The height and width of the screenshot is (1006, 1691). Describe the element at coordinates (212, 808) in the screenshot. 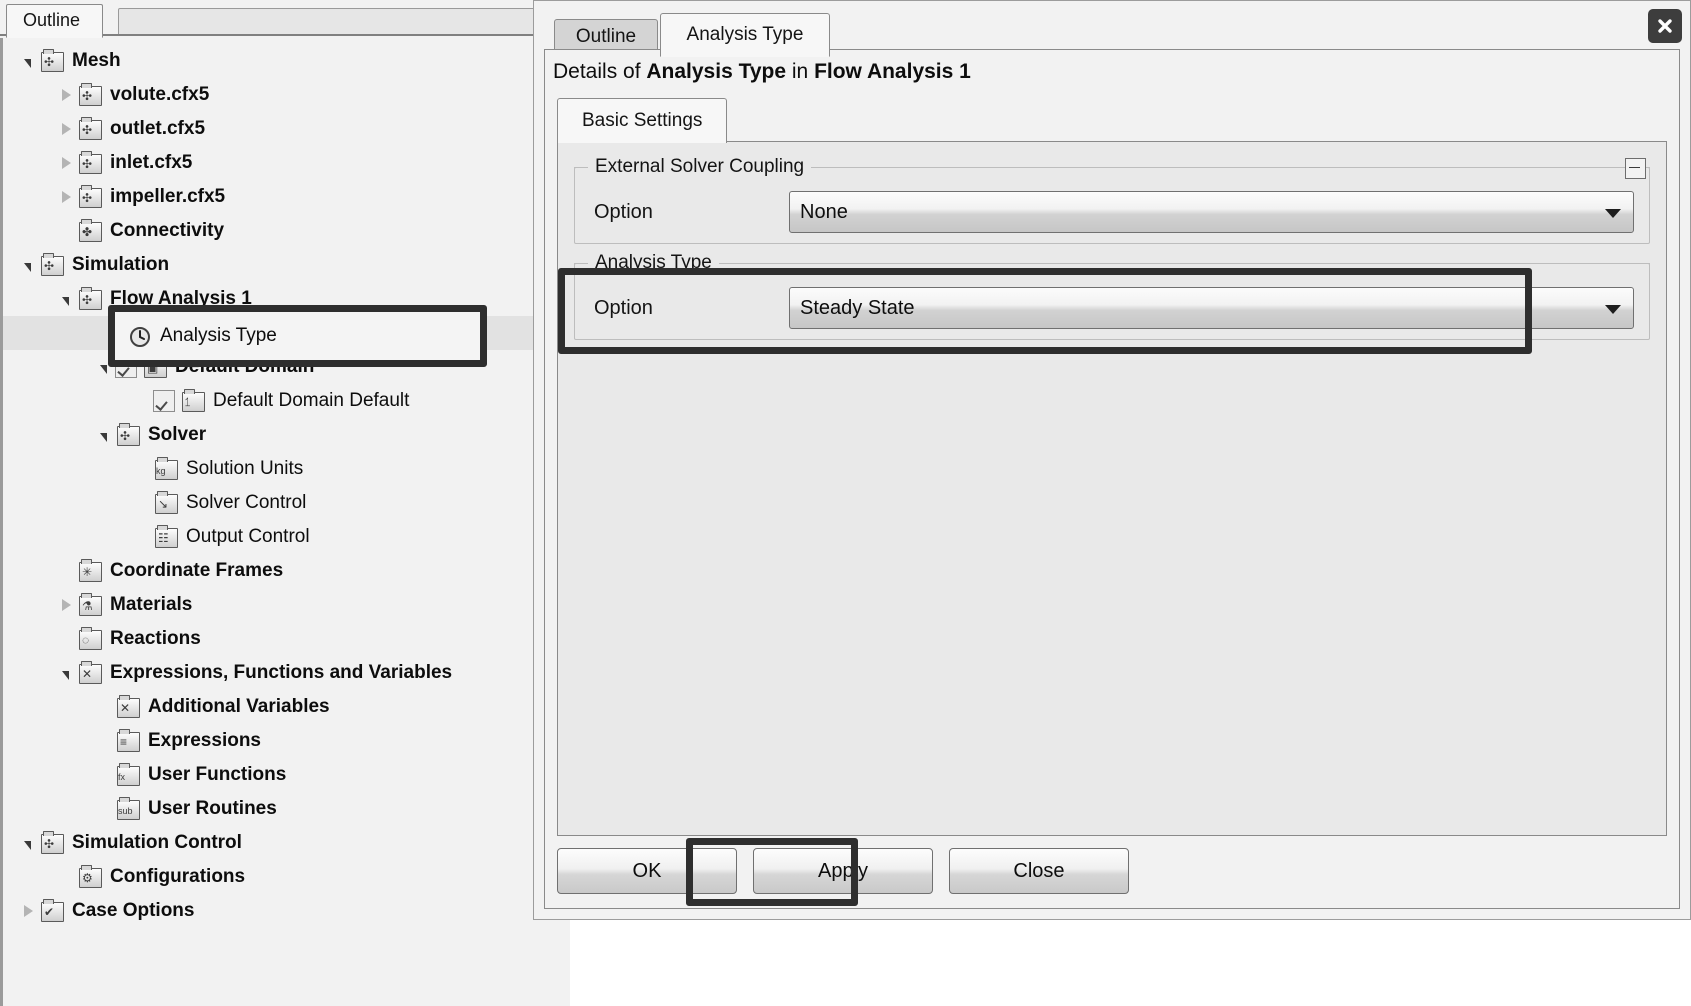

I see `tree-item-label: User Routines` at that location.